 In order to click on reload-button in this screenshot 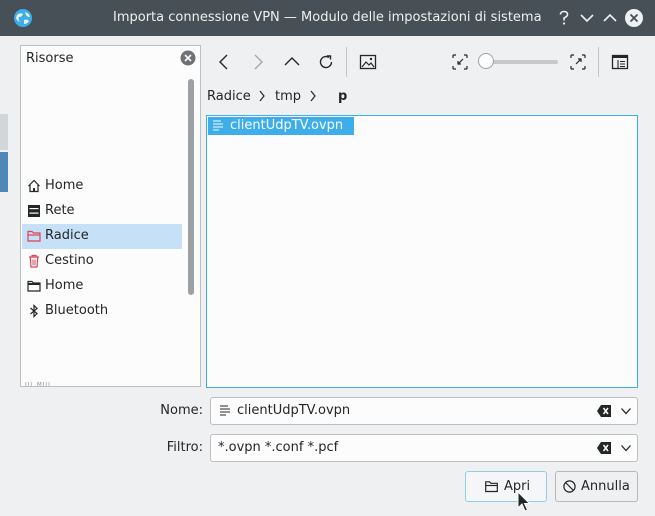, I will do `click(326, 62)`.